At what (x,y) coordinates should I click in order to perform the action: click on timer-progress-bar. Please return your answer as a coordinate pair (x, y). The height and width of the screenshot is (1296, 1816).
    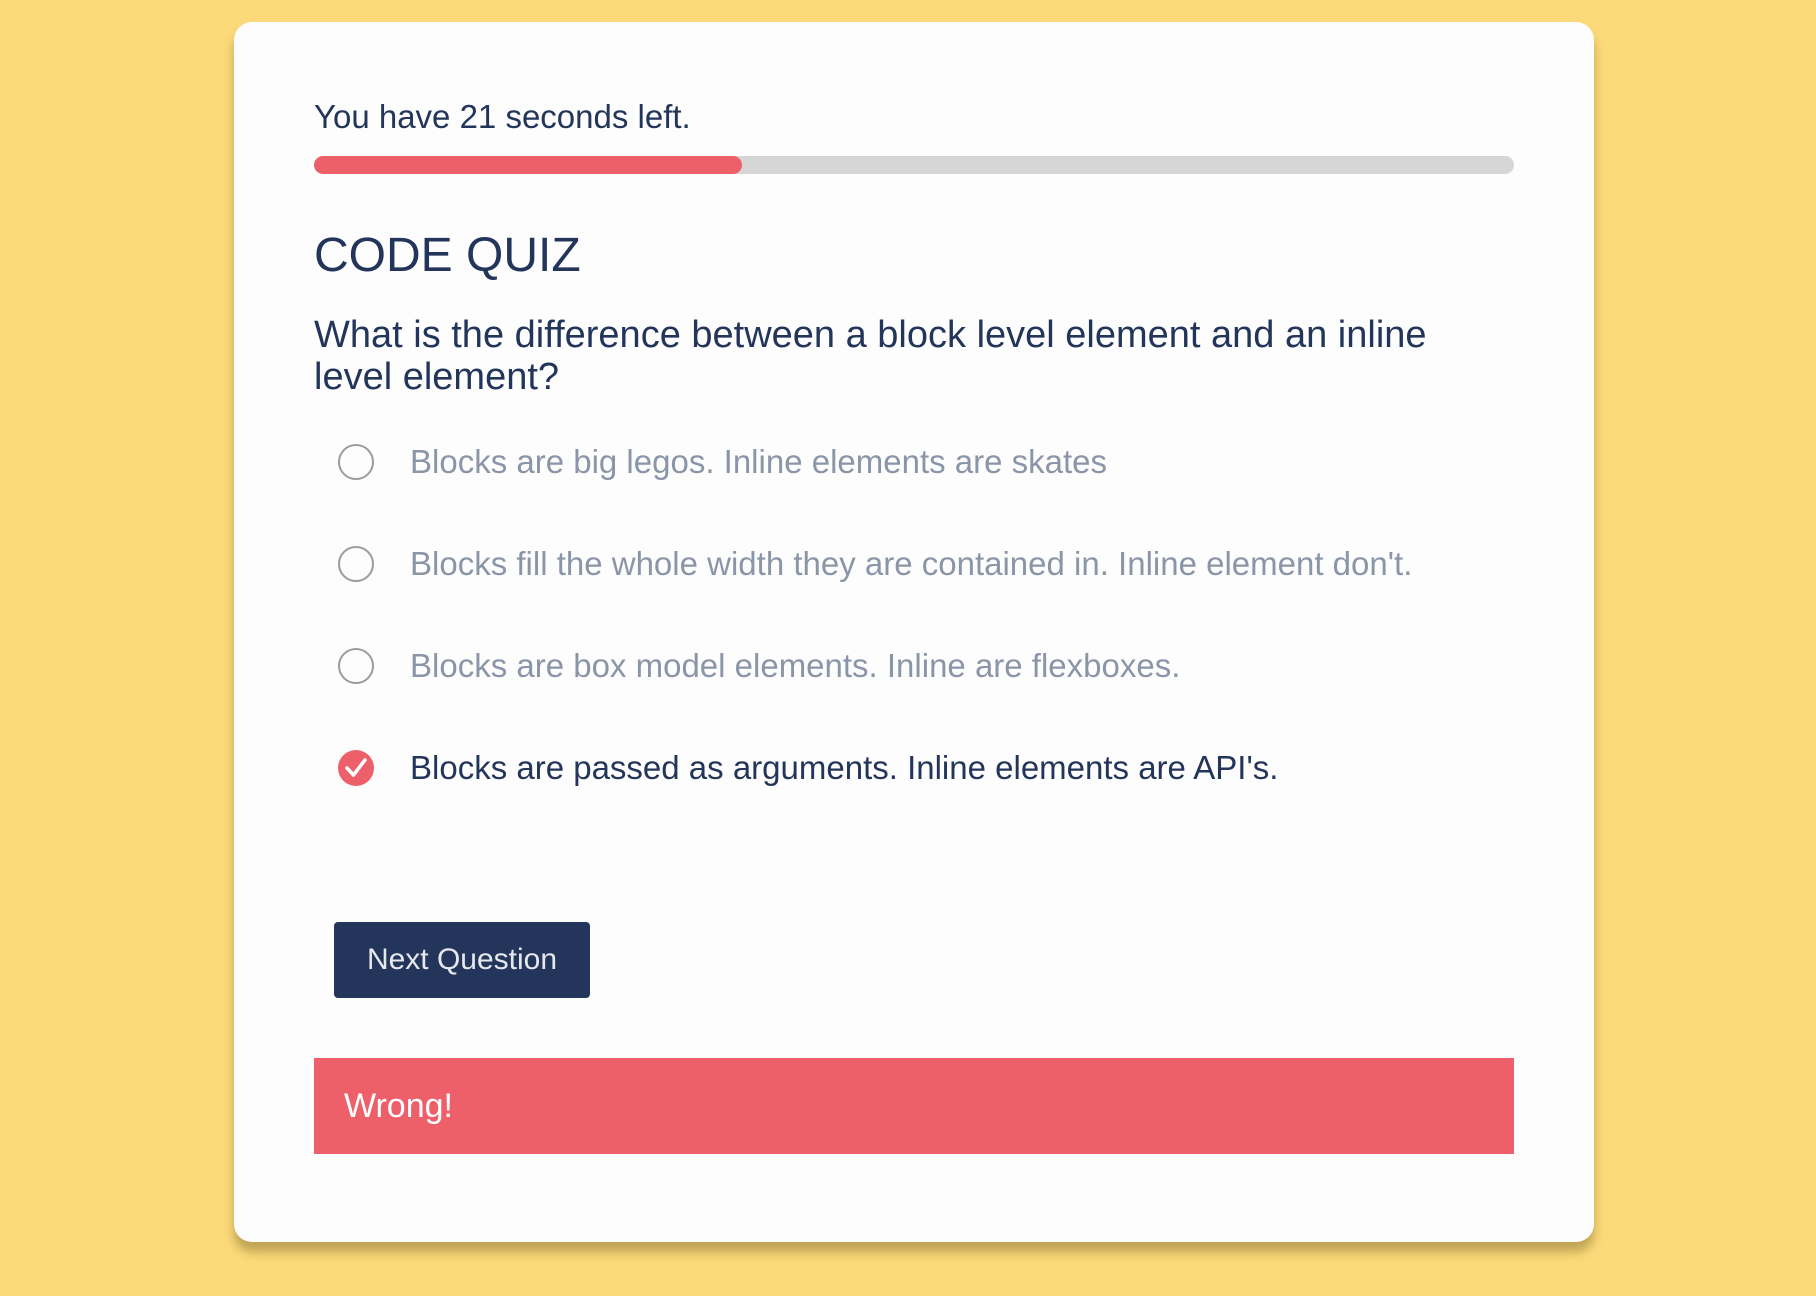
    Looking at the image, I should click on (914, 165).